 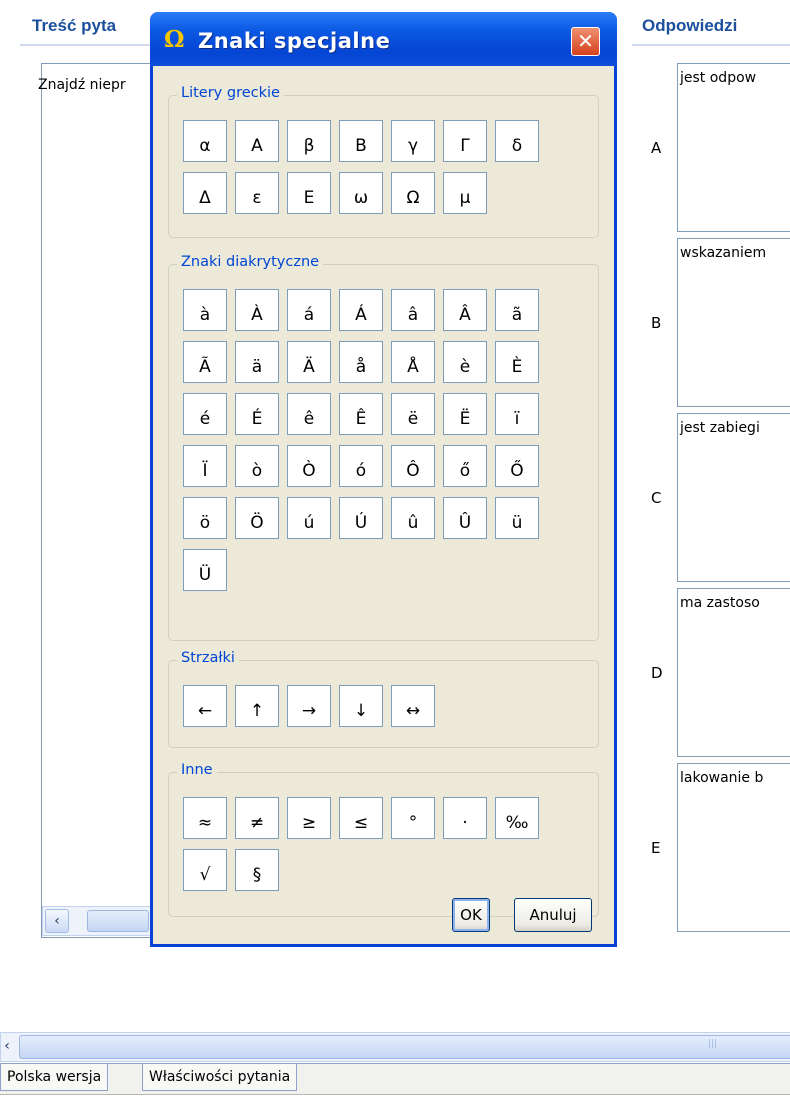 I want to click on scrollbar-thumb, so click(x=118, y=921).